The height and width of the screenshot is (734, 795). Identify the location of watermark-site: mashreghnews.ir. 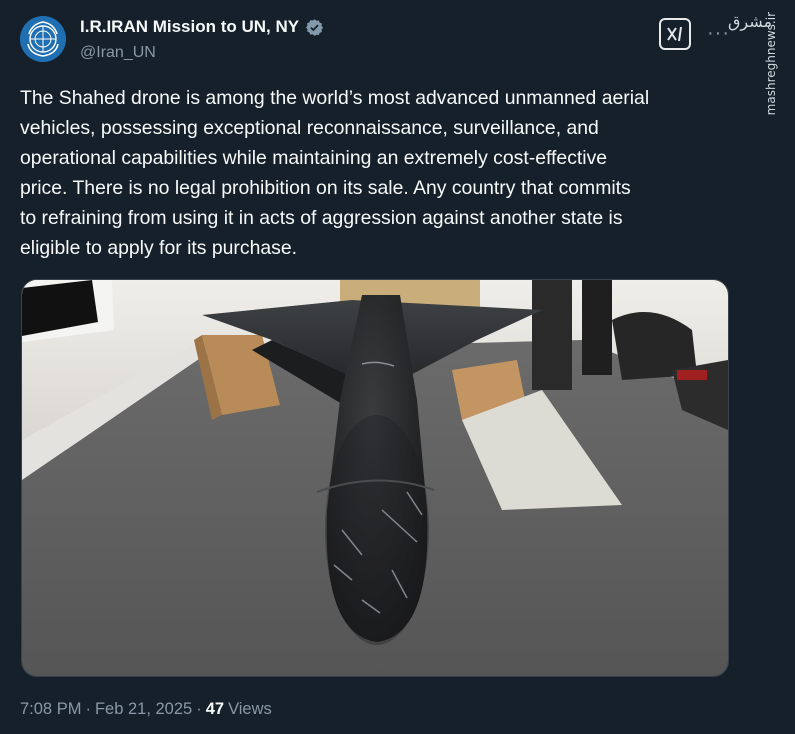
(771, 64).